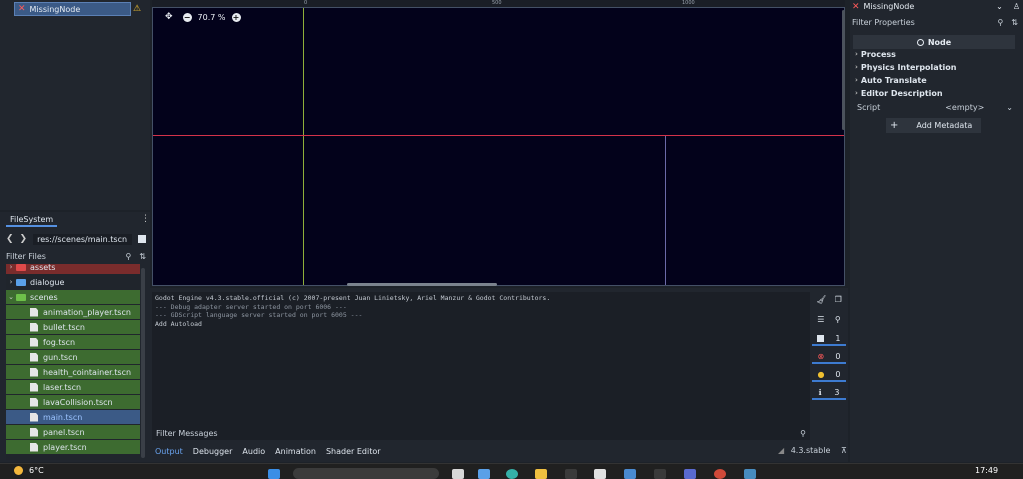 This screenshot has height=479, width=1023. I want to click on output-tools: ☰ ⚲, so click(829, 319).